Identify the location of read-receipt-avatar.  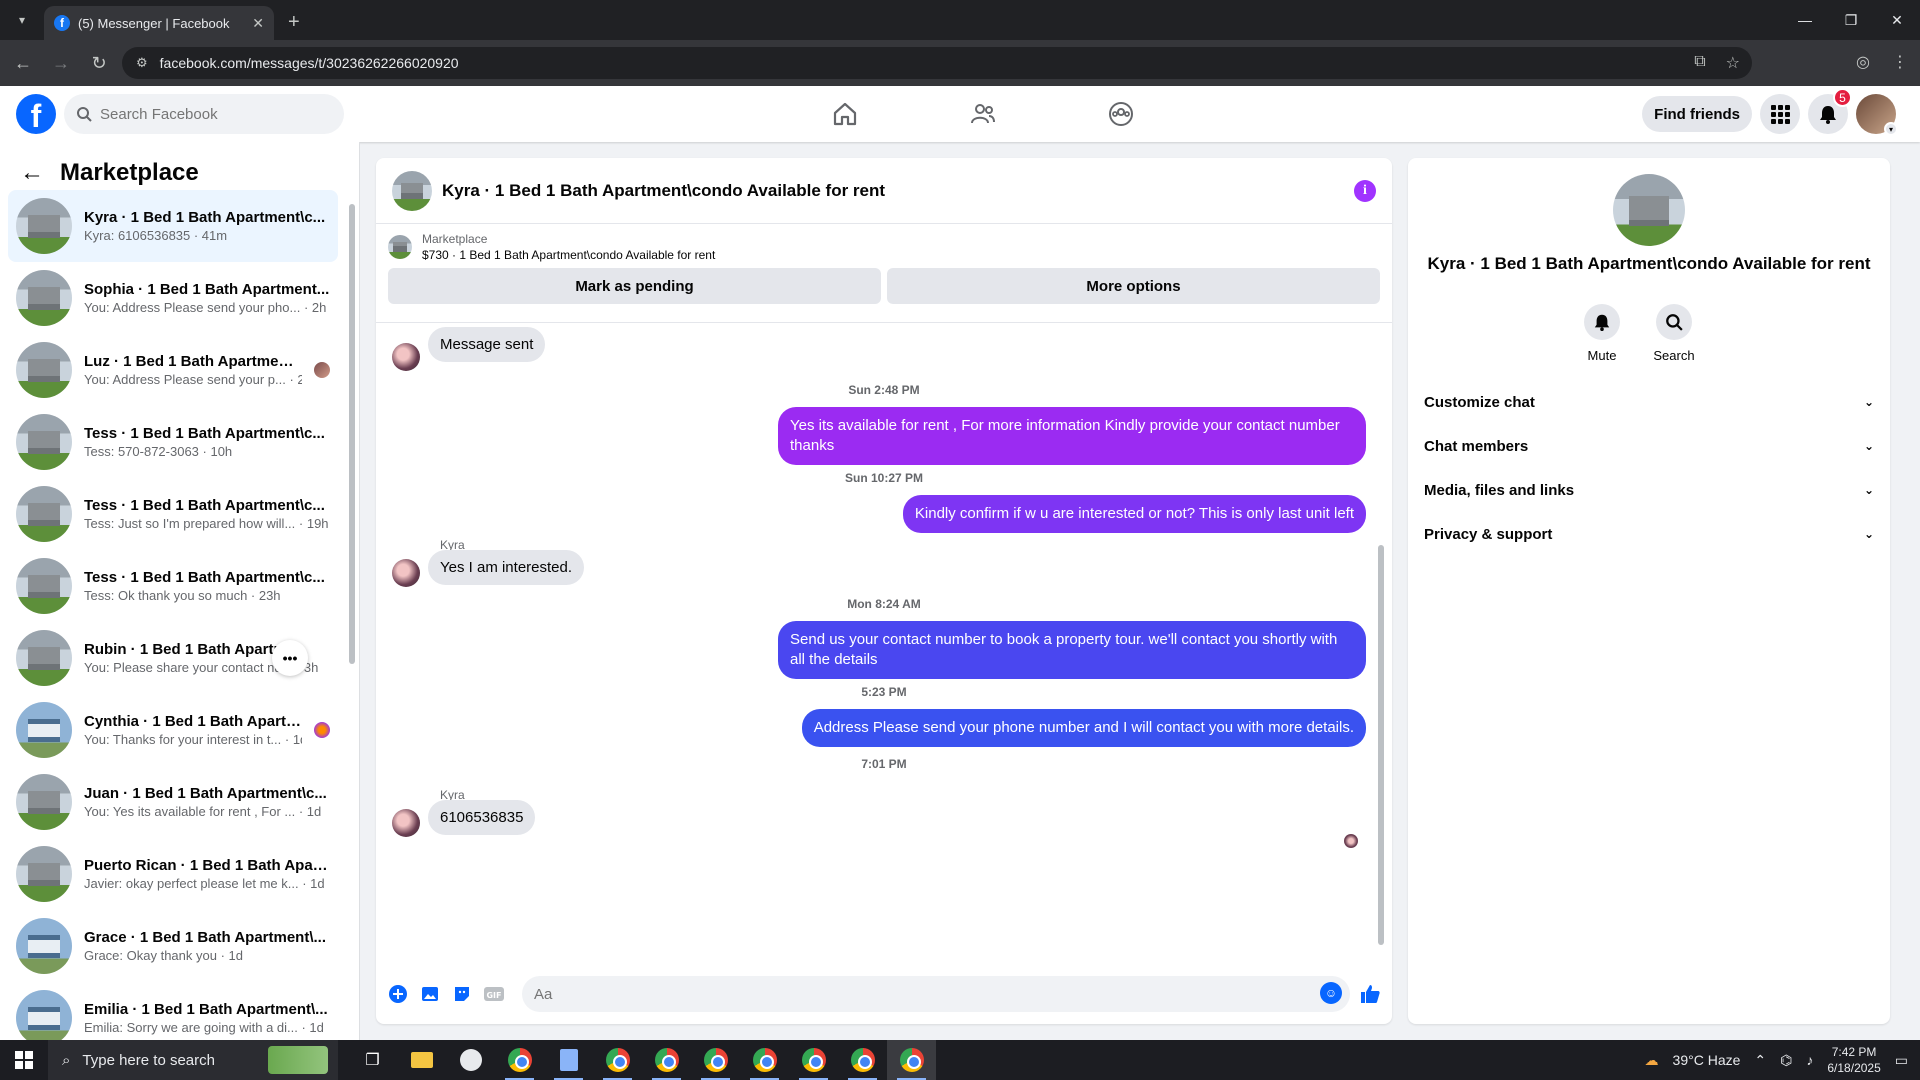
(322, 370).